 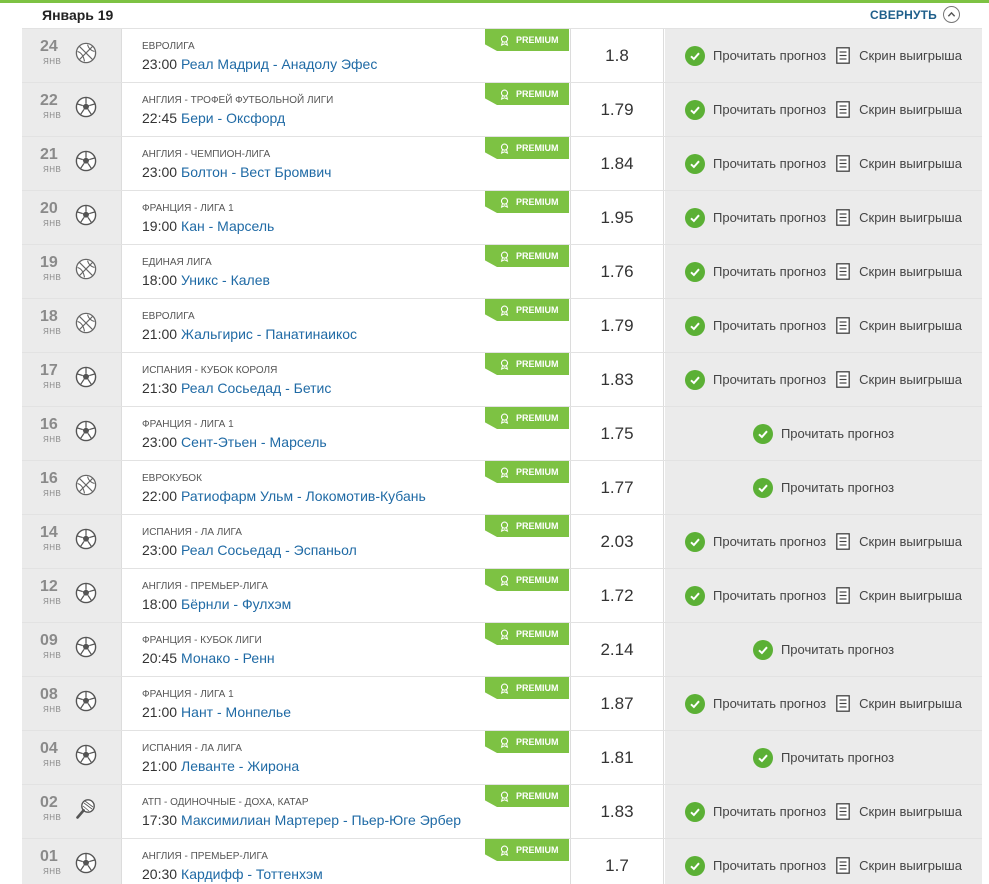 I want to click on match-link: Реал Сосьедад - Эспаньол, so click(x=269, y=550).